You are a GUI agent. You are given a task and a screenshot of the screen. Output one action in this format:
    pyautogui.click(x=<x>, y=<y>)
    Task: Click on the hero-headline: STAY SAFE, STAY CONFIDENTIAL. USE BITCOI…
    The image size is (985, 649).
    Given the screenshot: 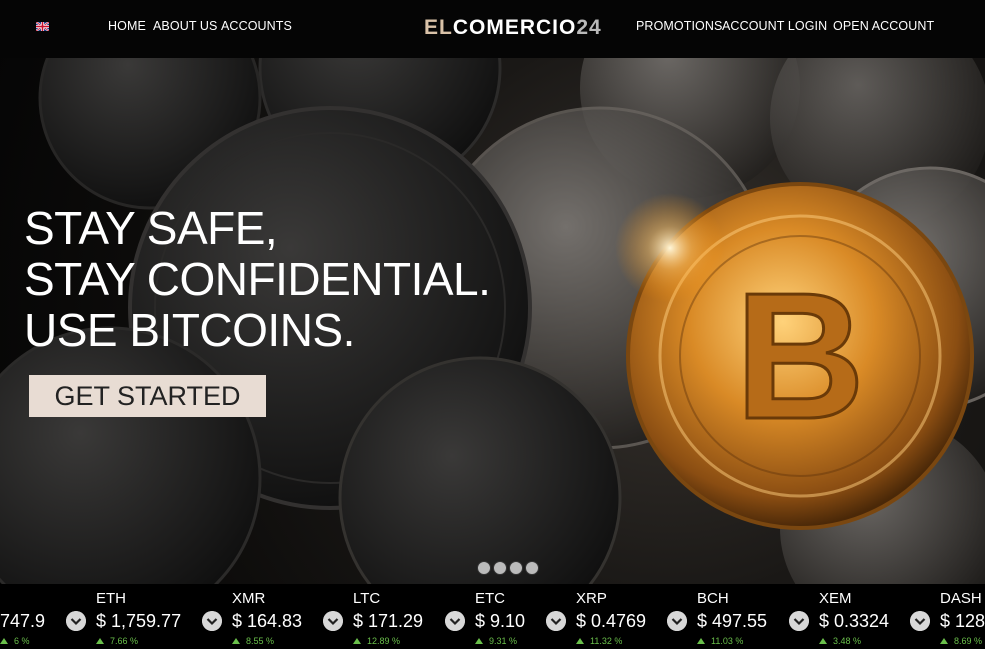 What is the action you would take?
    pyautogui.click(x=257, y=279)
    